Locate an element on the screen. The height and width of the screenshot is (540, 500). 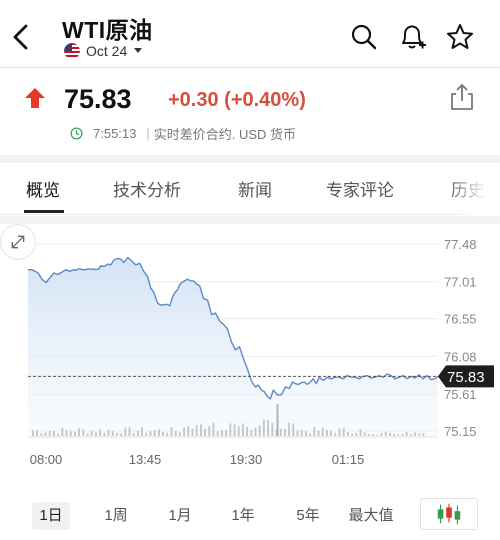
last-price-tag-label: 75.83 is located at coordinates (466, 377).